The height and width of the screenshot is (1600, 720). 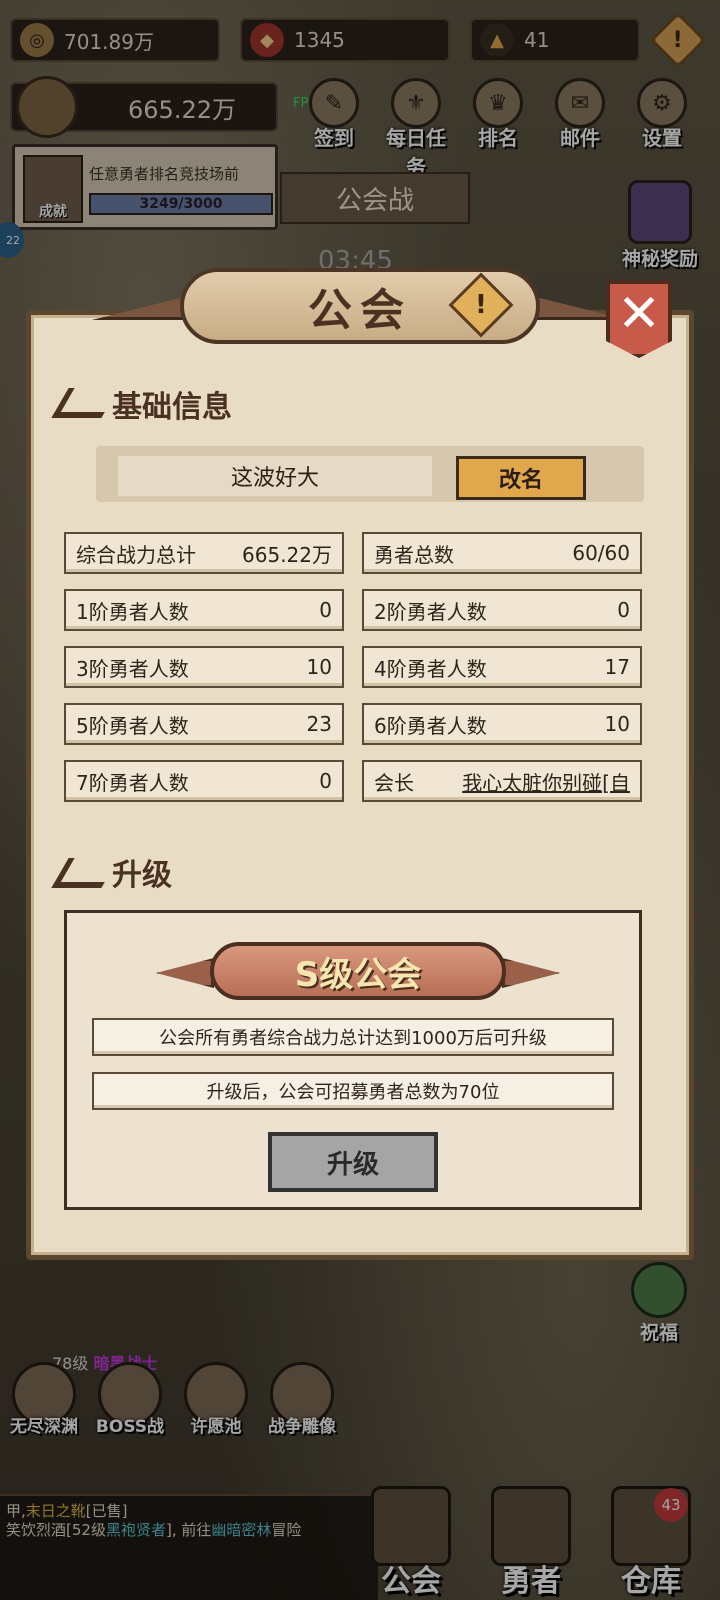 What do you see at coordinates (353, 1037) in the screenshot?
I see `upgrade-requirement: 公会所有勇者综合战力总计达到1000万后可升级` at bounding box center [353, 1037].